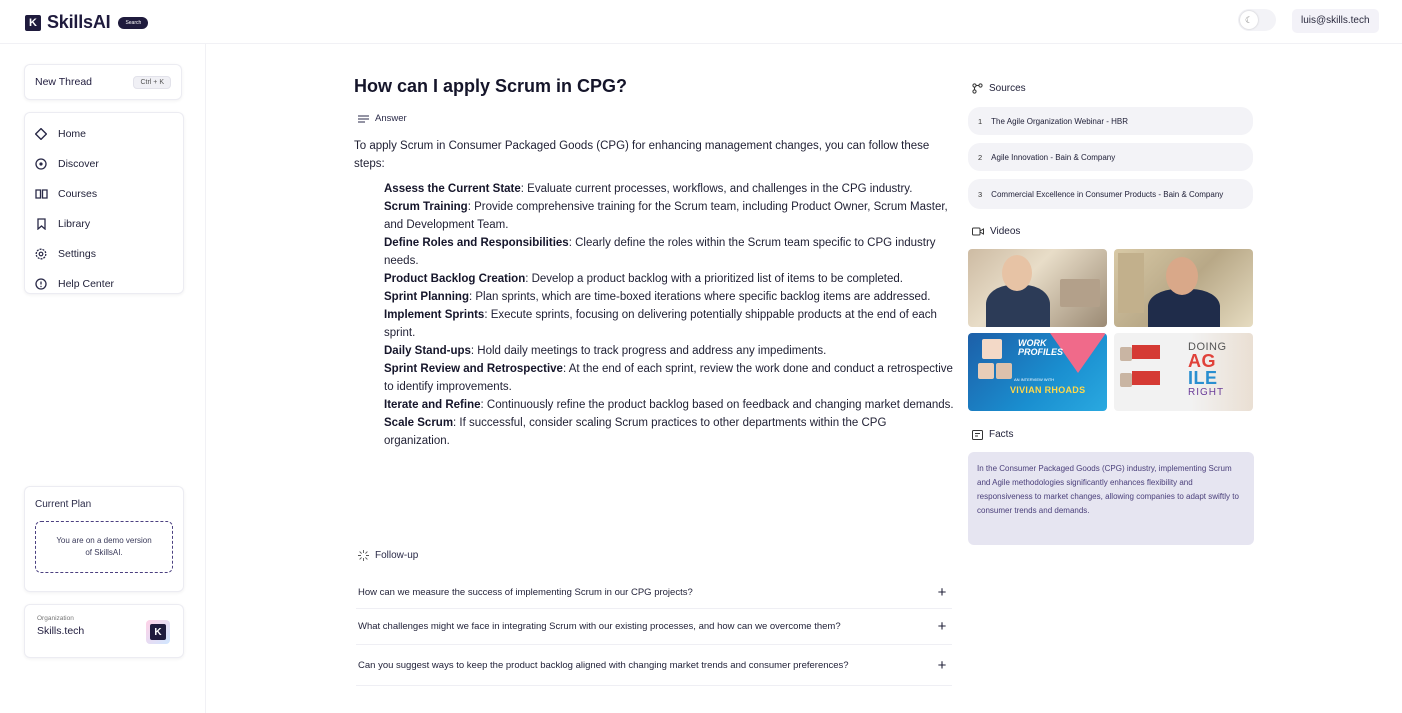  What do you see at coordinates (977, 88) in the screenshot?
I see `sources-icon` at bounding box center [977, 88].